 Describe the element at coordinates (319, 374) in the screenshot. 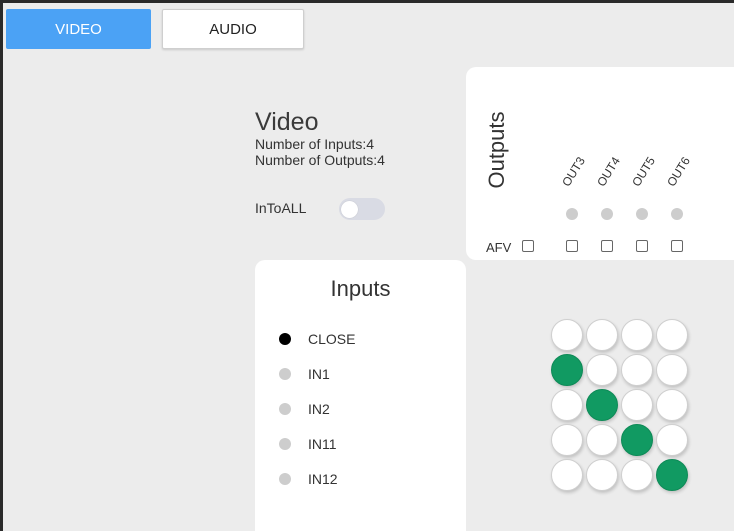

I see `input-label: IN1` at that location.